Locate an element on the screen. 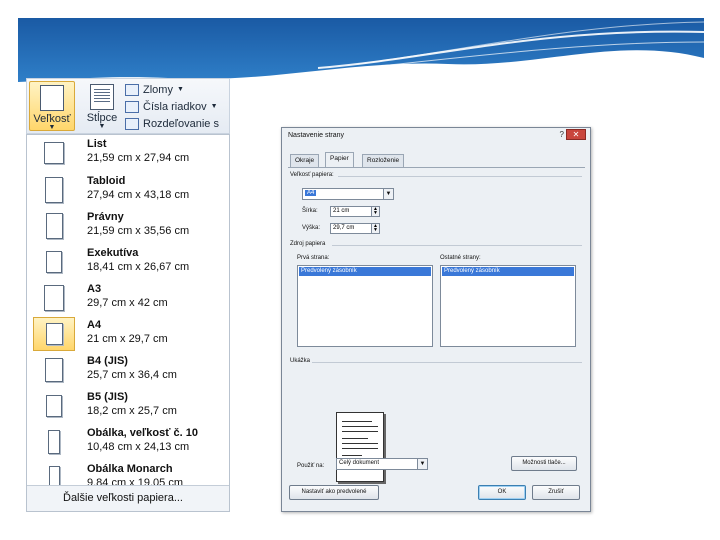 This screenshot has height=540, width=720. paper-size-item: B4 (JIS) 25,7 cm x 36,4 cm is located at coordinates (128, 370).